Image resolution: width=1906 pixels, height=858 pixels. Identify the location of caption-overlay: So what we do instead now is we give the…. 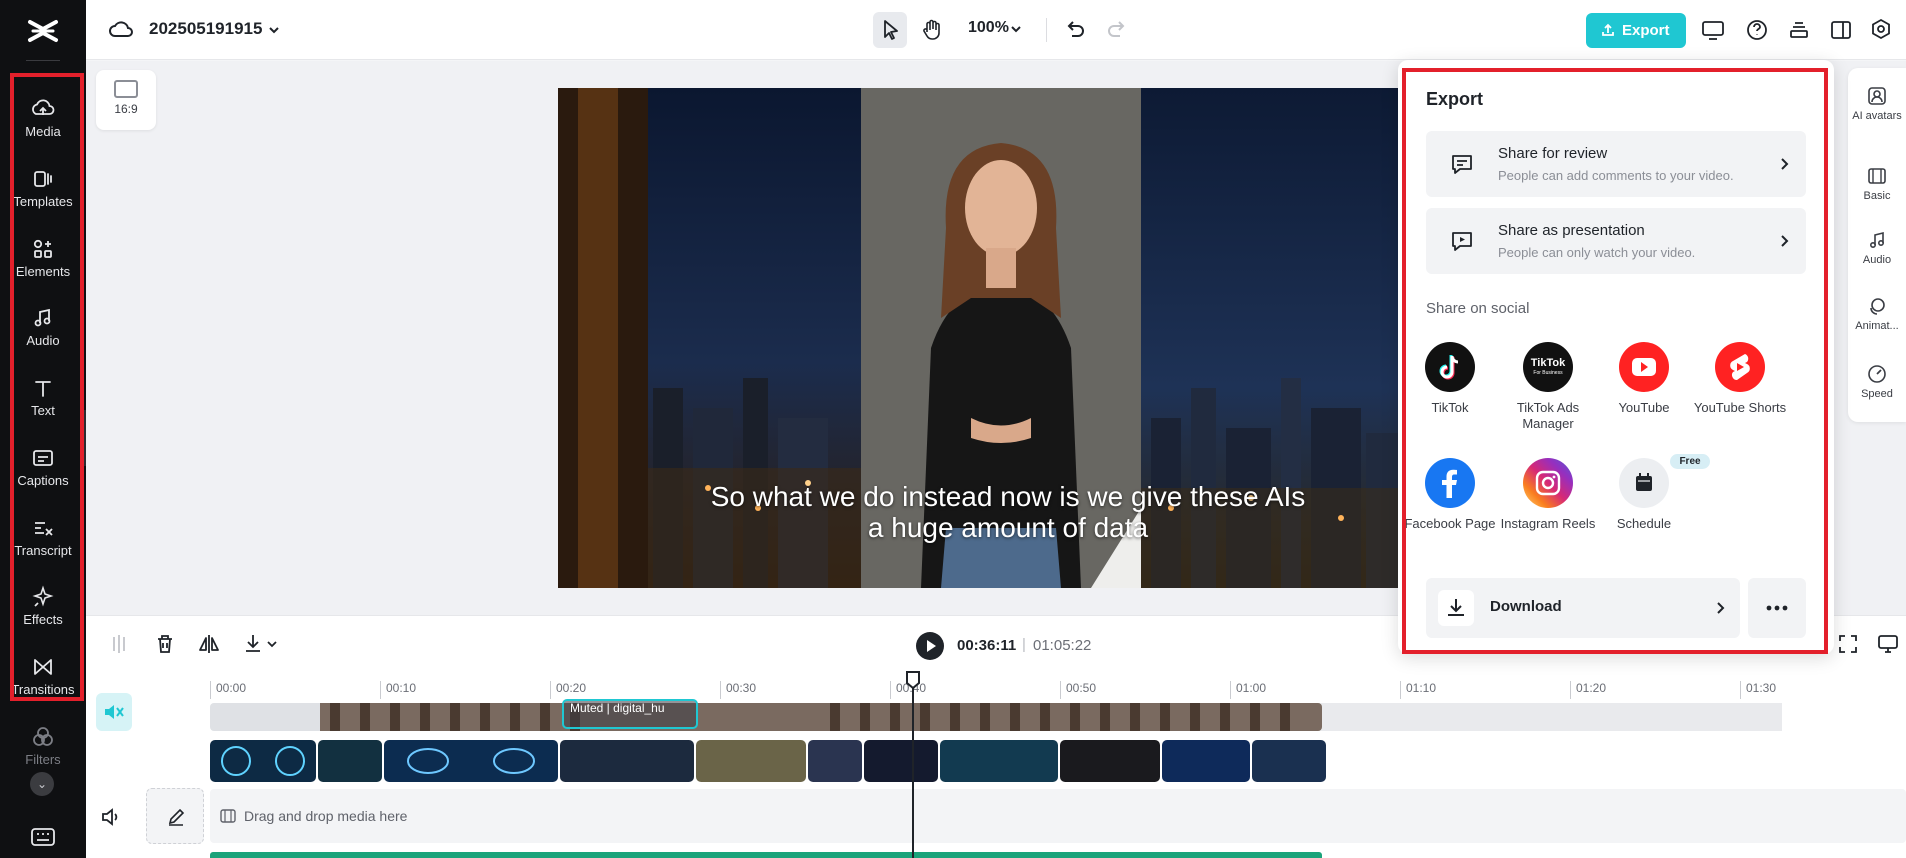
(978, 512).